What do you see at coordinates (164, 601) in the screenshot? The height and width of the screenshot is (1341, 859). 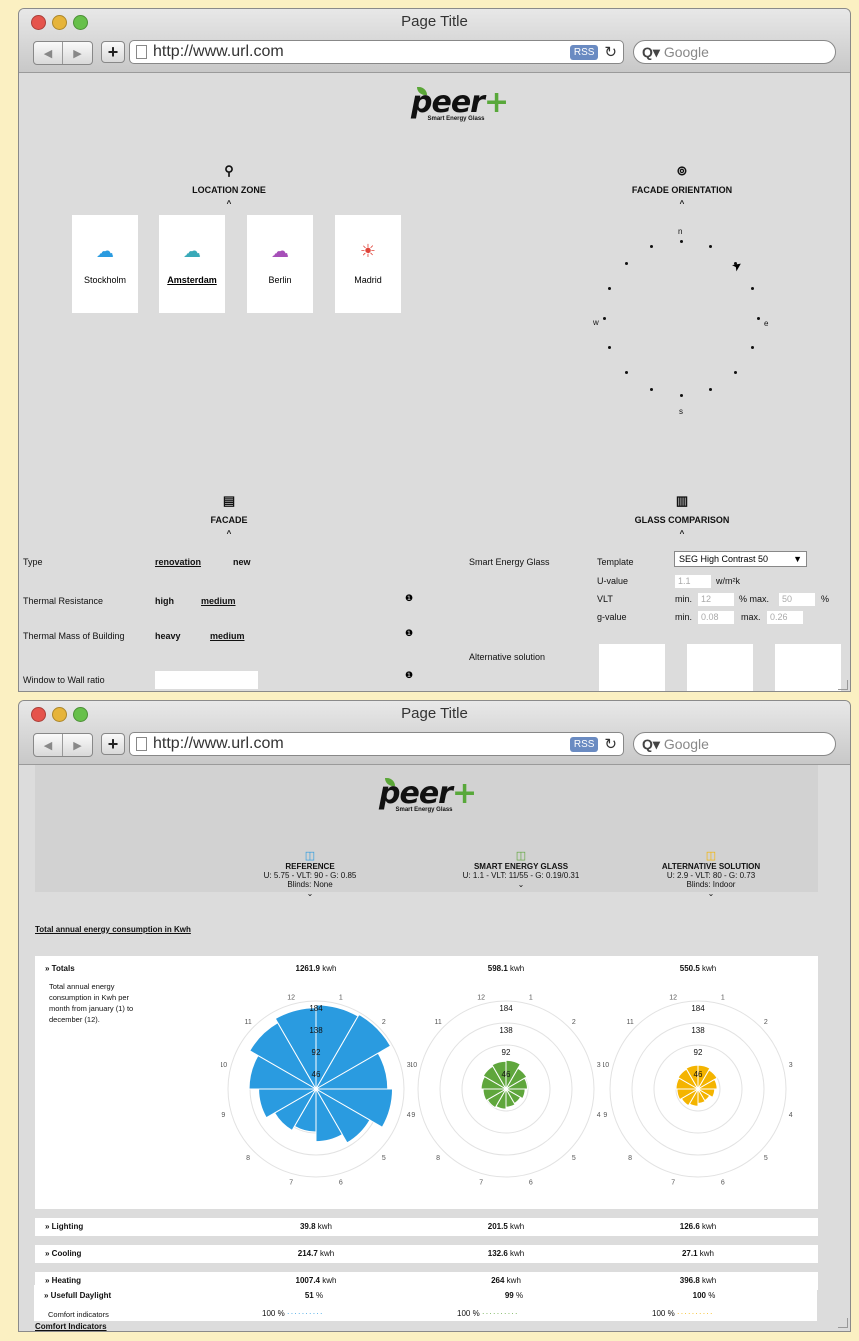 I see `thermal-resistance-high-option: high` at bounding box center [164, 601].